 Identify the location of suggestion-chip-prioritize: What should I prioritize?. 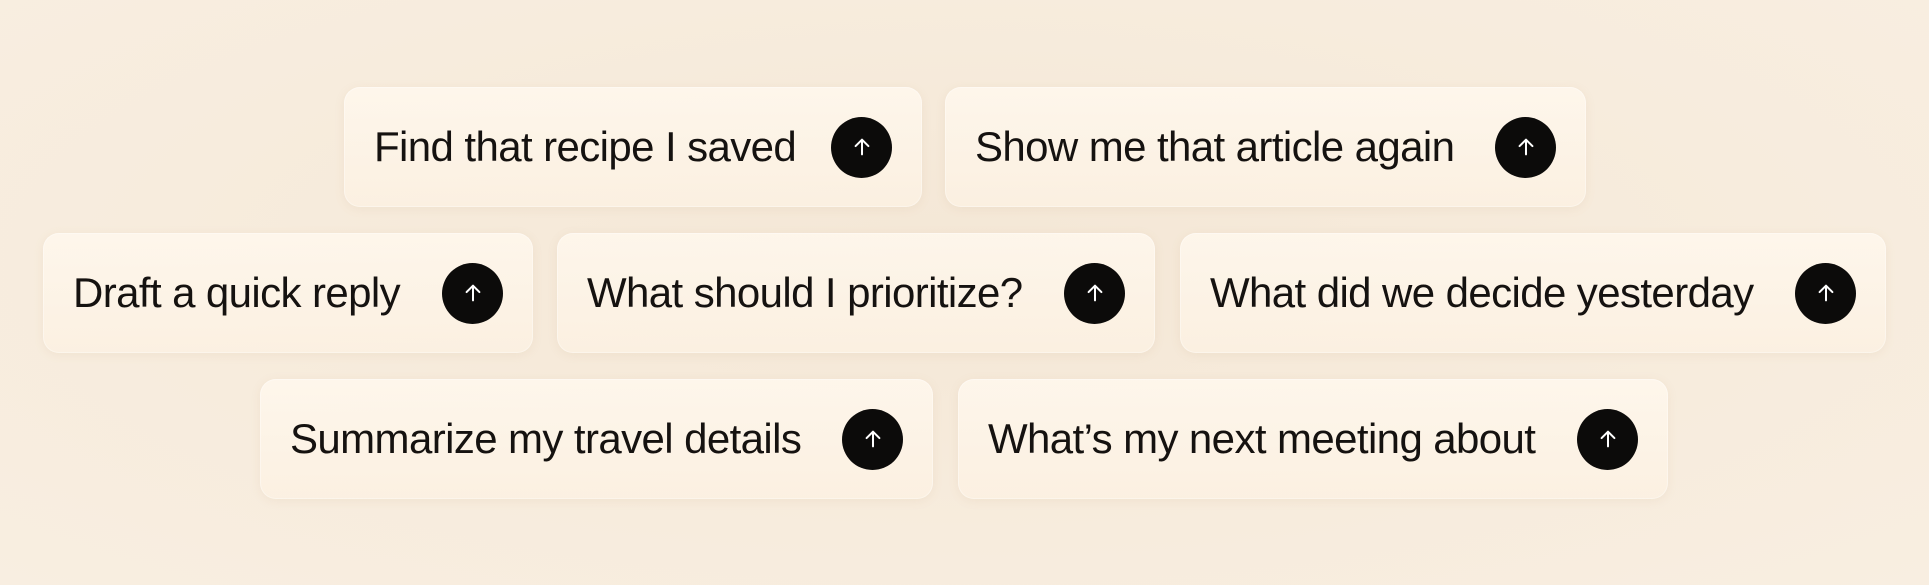
(856, 293).